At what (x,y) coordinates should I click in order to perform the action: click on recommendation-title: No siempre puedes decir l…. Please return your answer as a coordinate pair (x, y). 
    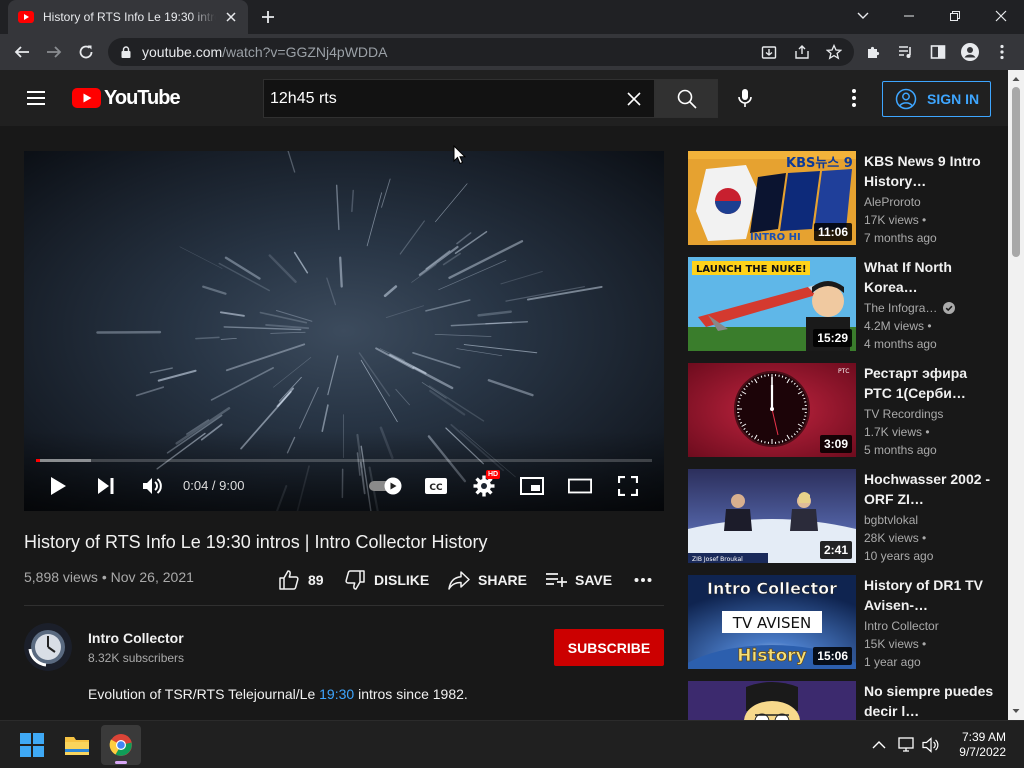
    Looking at the image, I should click on (929, 700).